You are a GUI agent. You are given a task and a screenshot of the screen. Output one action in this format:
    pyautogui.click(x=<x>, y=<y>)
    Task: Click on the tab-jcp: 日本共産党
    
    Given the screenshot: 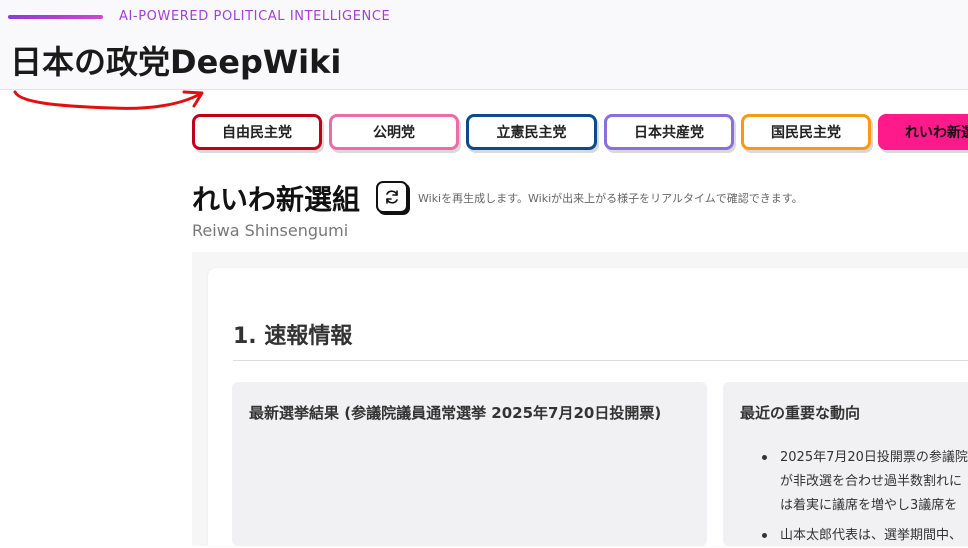 What is the action you would take?
    pyautogui.click(x=669, y=132)
    